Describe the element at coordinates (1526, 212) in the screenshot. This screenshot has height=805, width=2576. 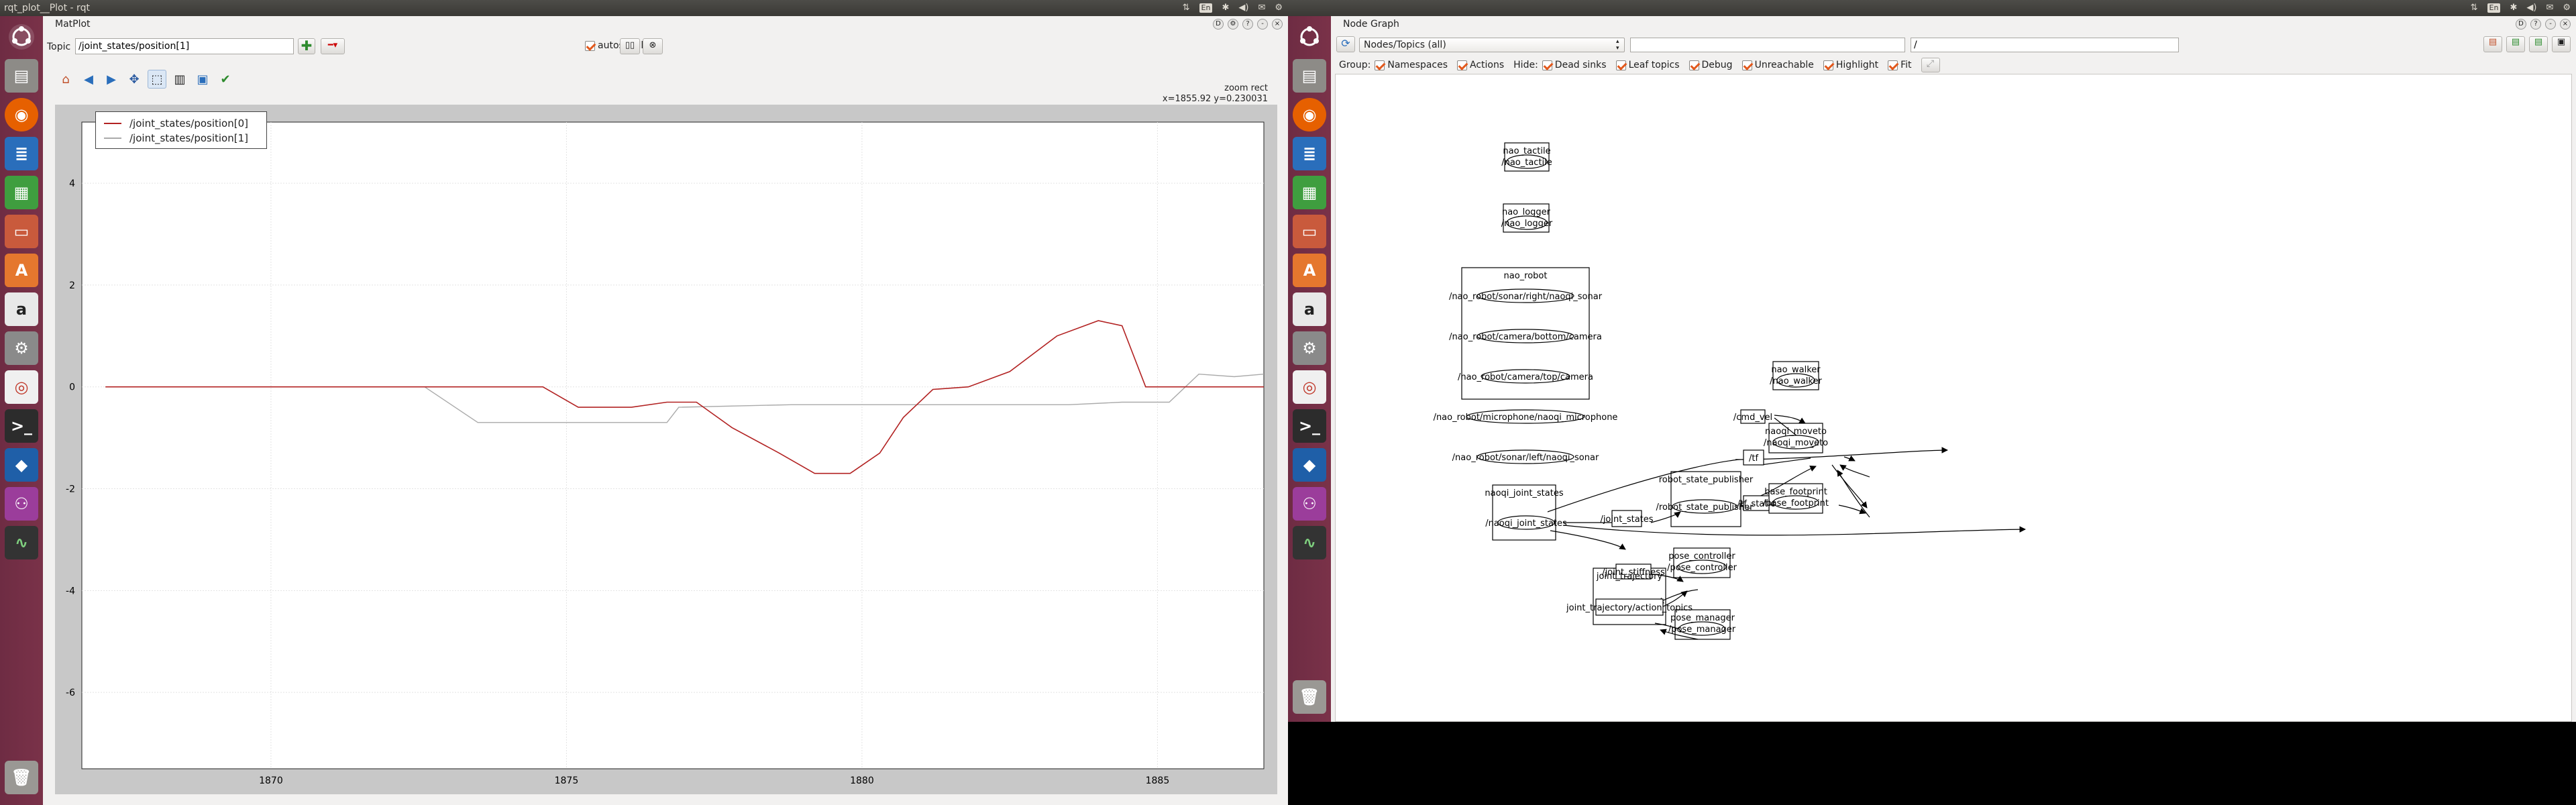
I see `cluster-label-nao-logger: nao_logger` at that location.